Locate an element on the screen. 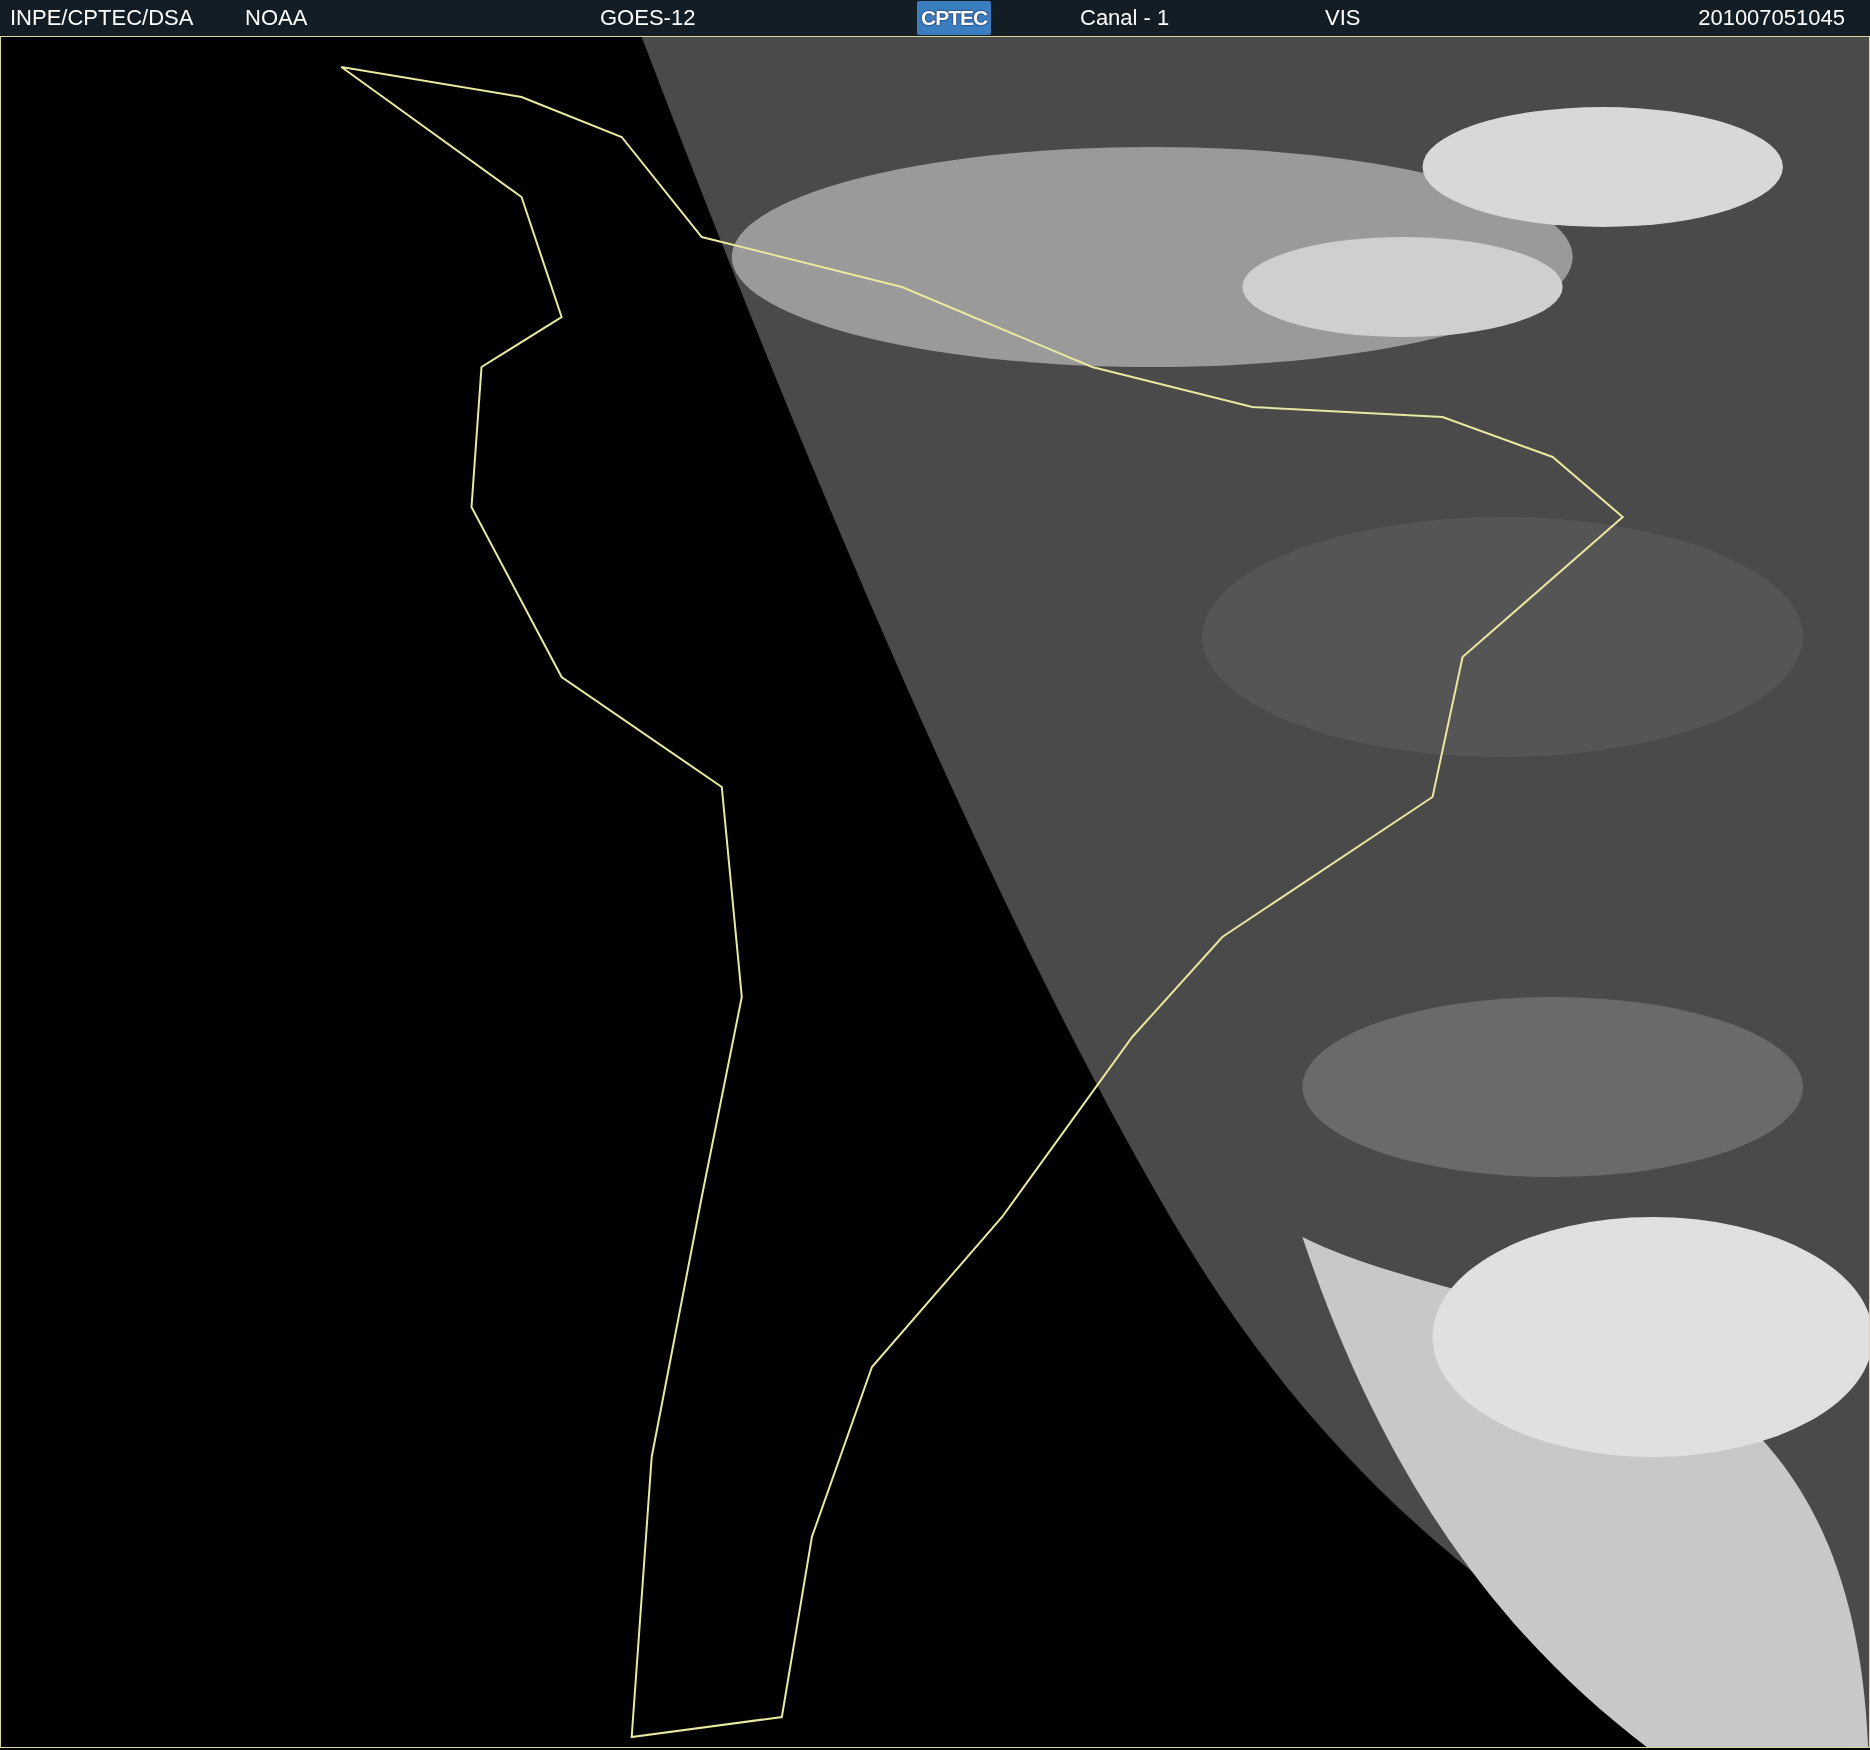 The image size is (1870, 1750). logo-badge: CPTEC is located at coordinates (954, 18).